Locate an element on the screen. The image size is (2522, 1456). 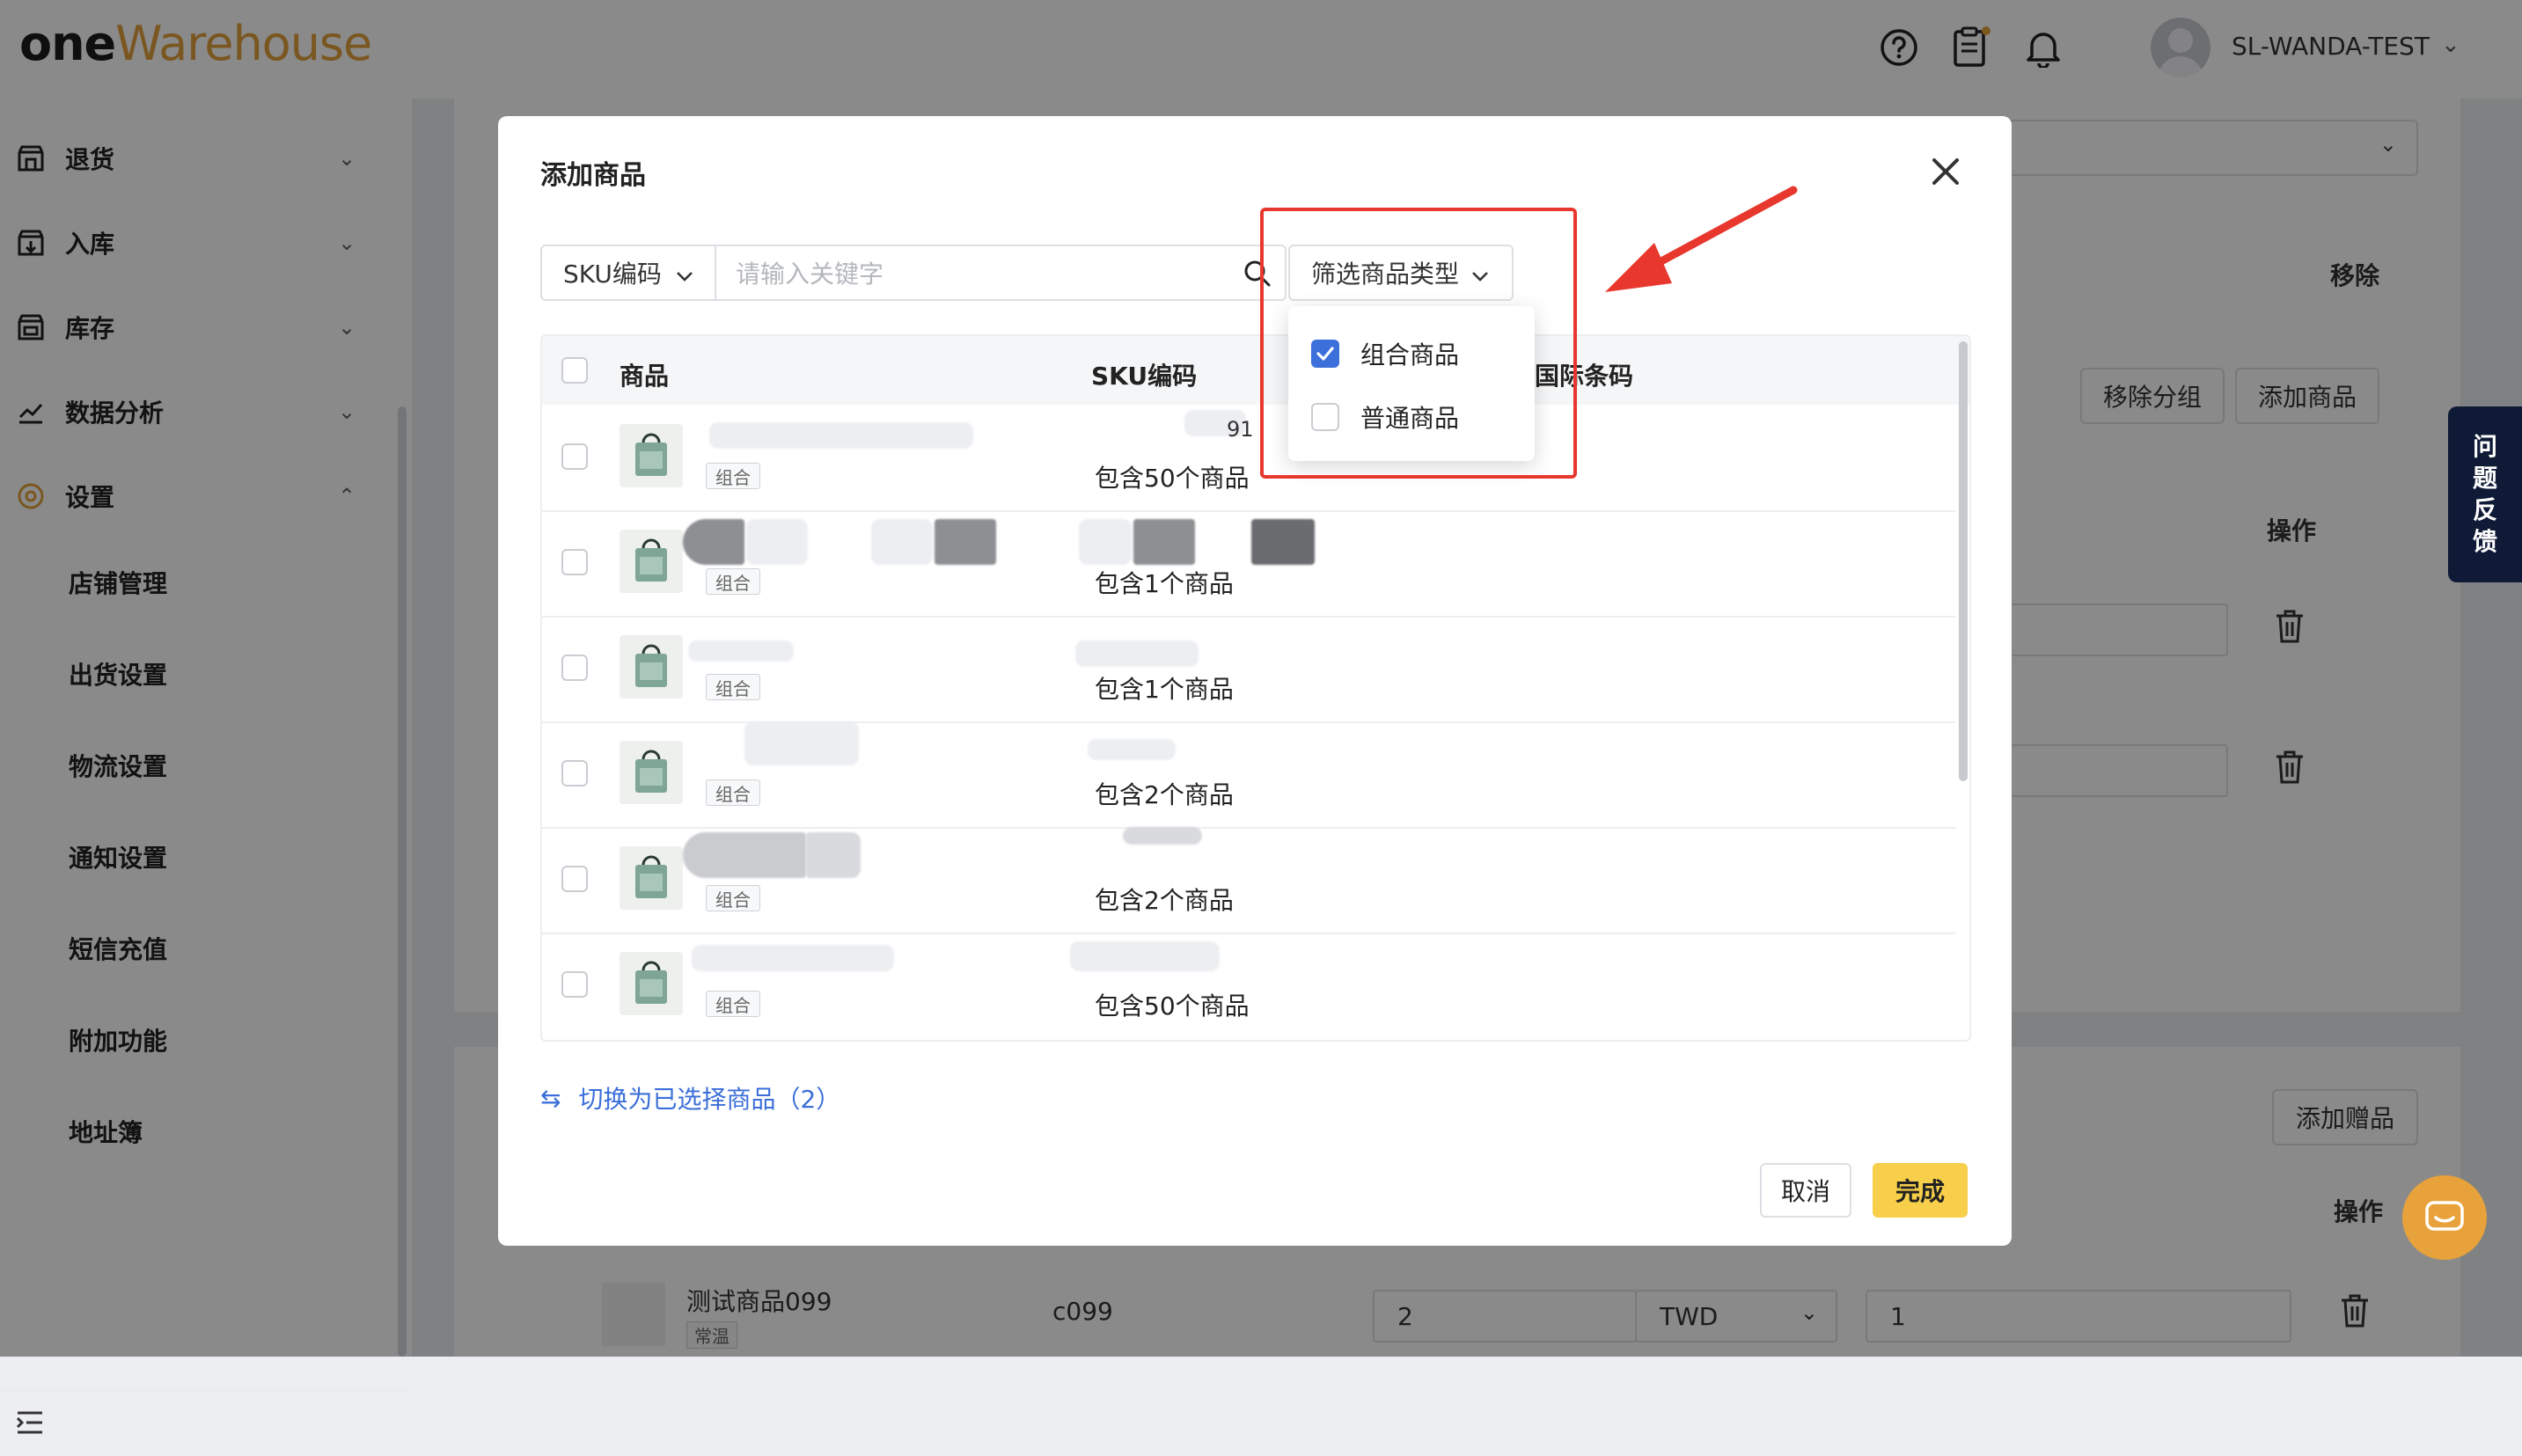
sku-field-select: SKU编码 is located at coordinates (628, 273).